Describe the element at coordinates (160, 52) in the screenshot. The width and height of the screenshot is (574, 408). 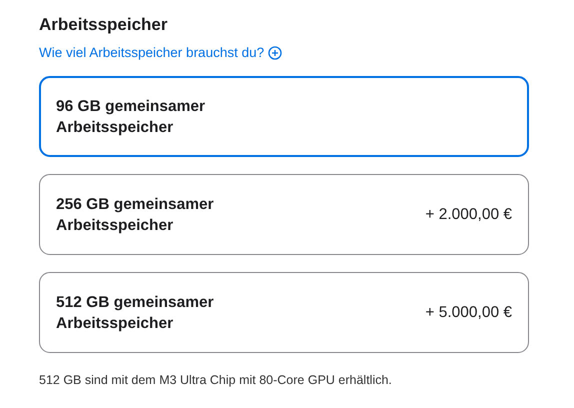
I see `help-link: Wie viel Arbeitsspeicher brauchst du?` at that location.